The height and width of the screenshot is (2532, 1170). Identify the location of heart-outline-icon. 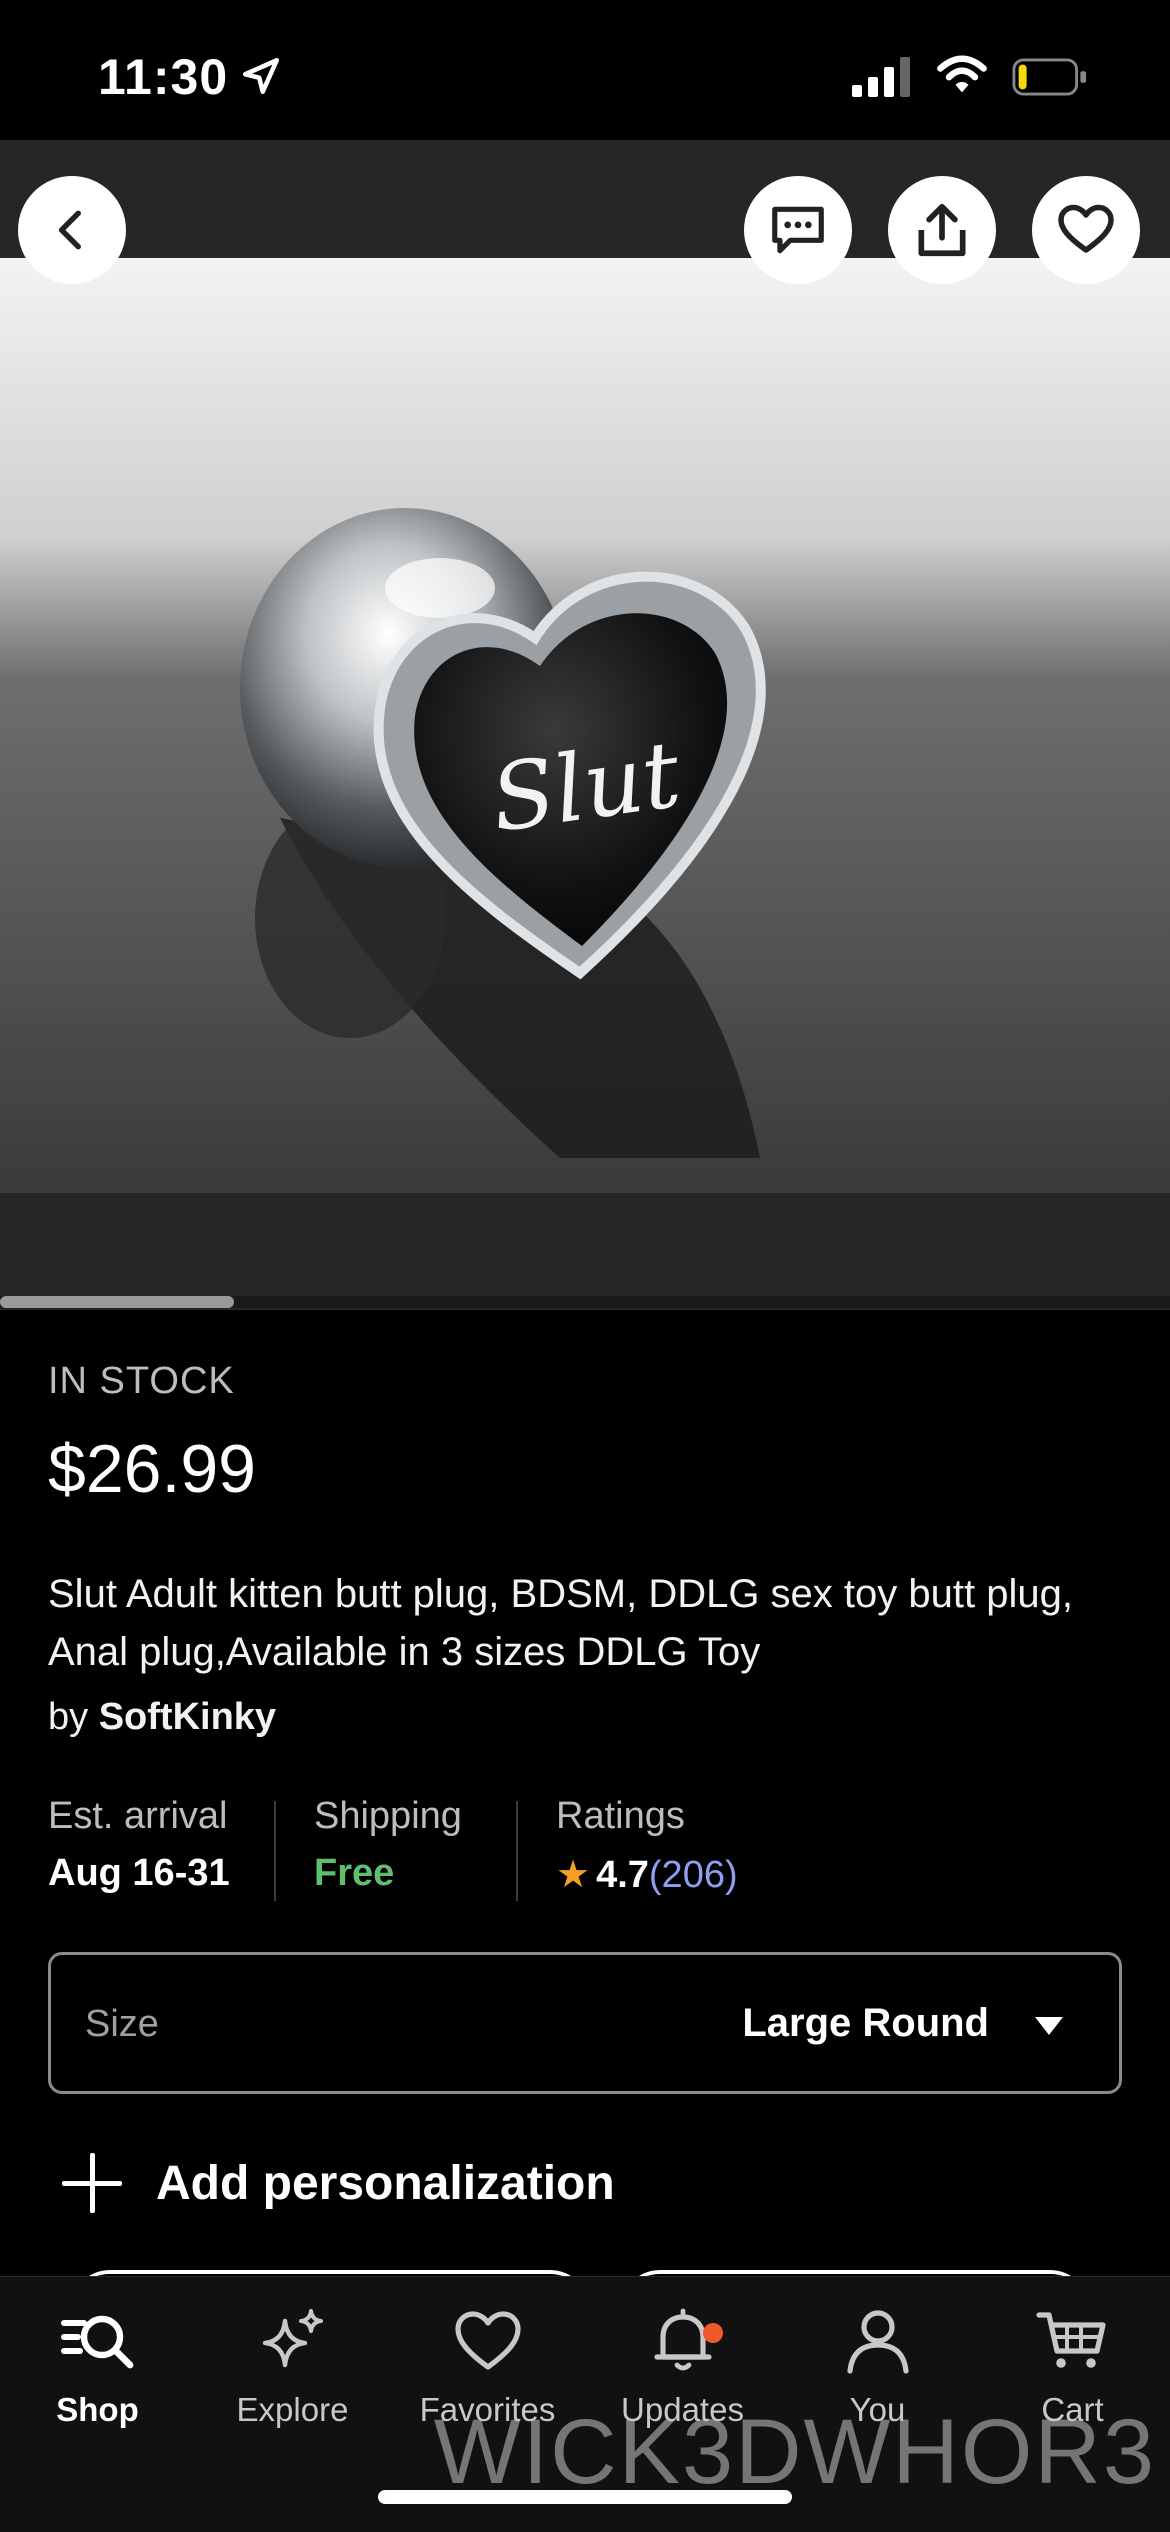
(1086, 228).